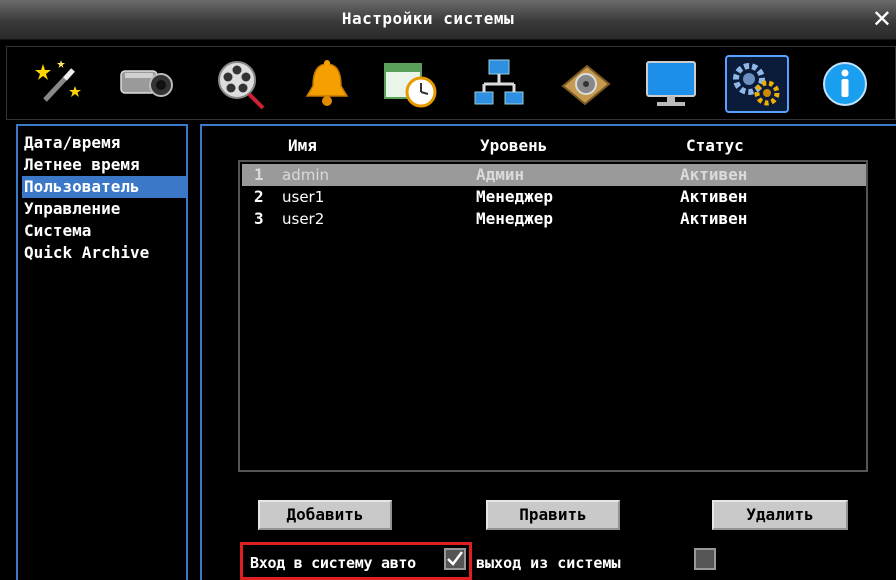  What do you see at coordinates (514, 145) in the screenshot?
I see `column-header-level: Уровень` at bounding box center [514, 145].